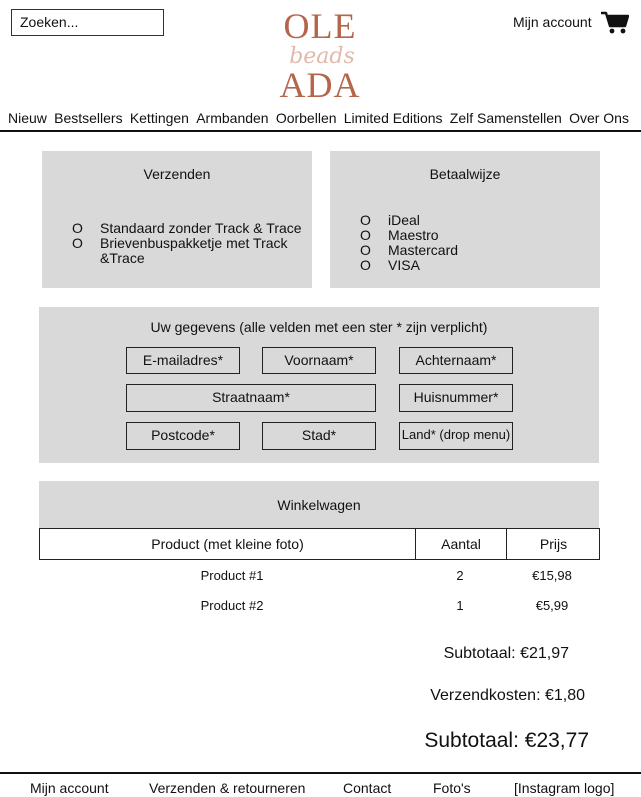  I want to click on order-total: Subtotaal: €23,77, so click(506, 740).